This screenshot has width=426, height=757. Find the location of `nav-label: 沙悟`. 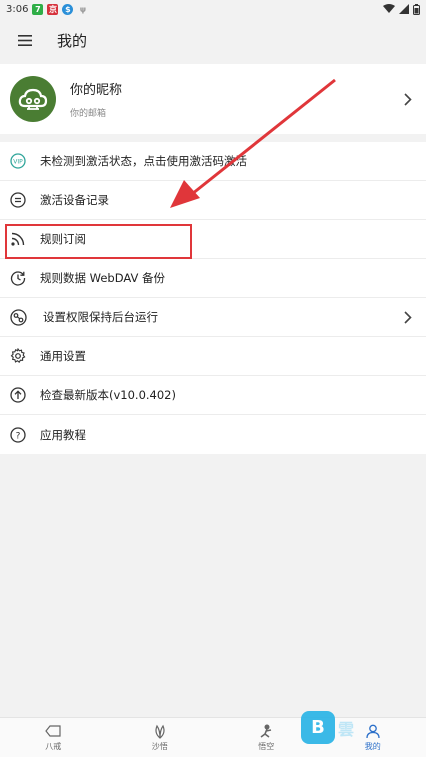

nav-label: 沙悟 is located at coordinates (159, 746).